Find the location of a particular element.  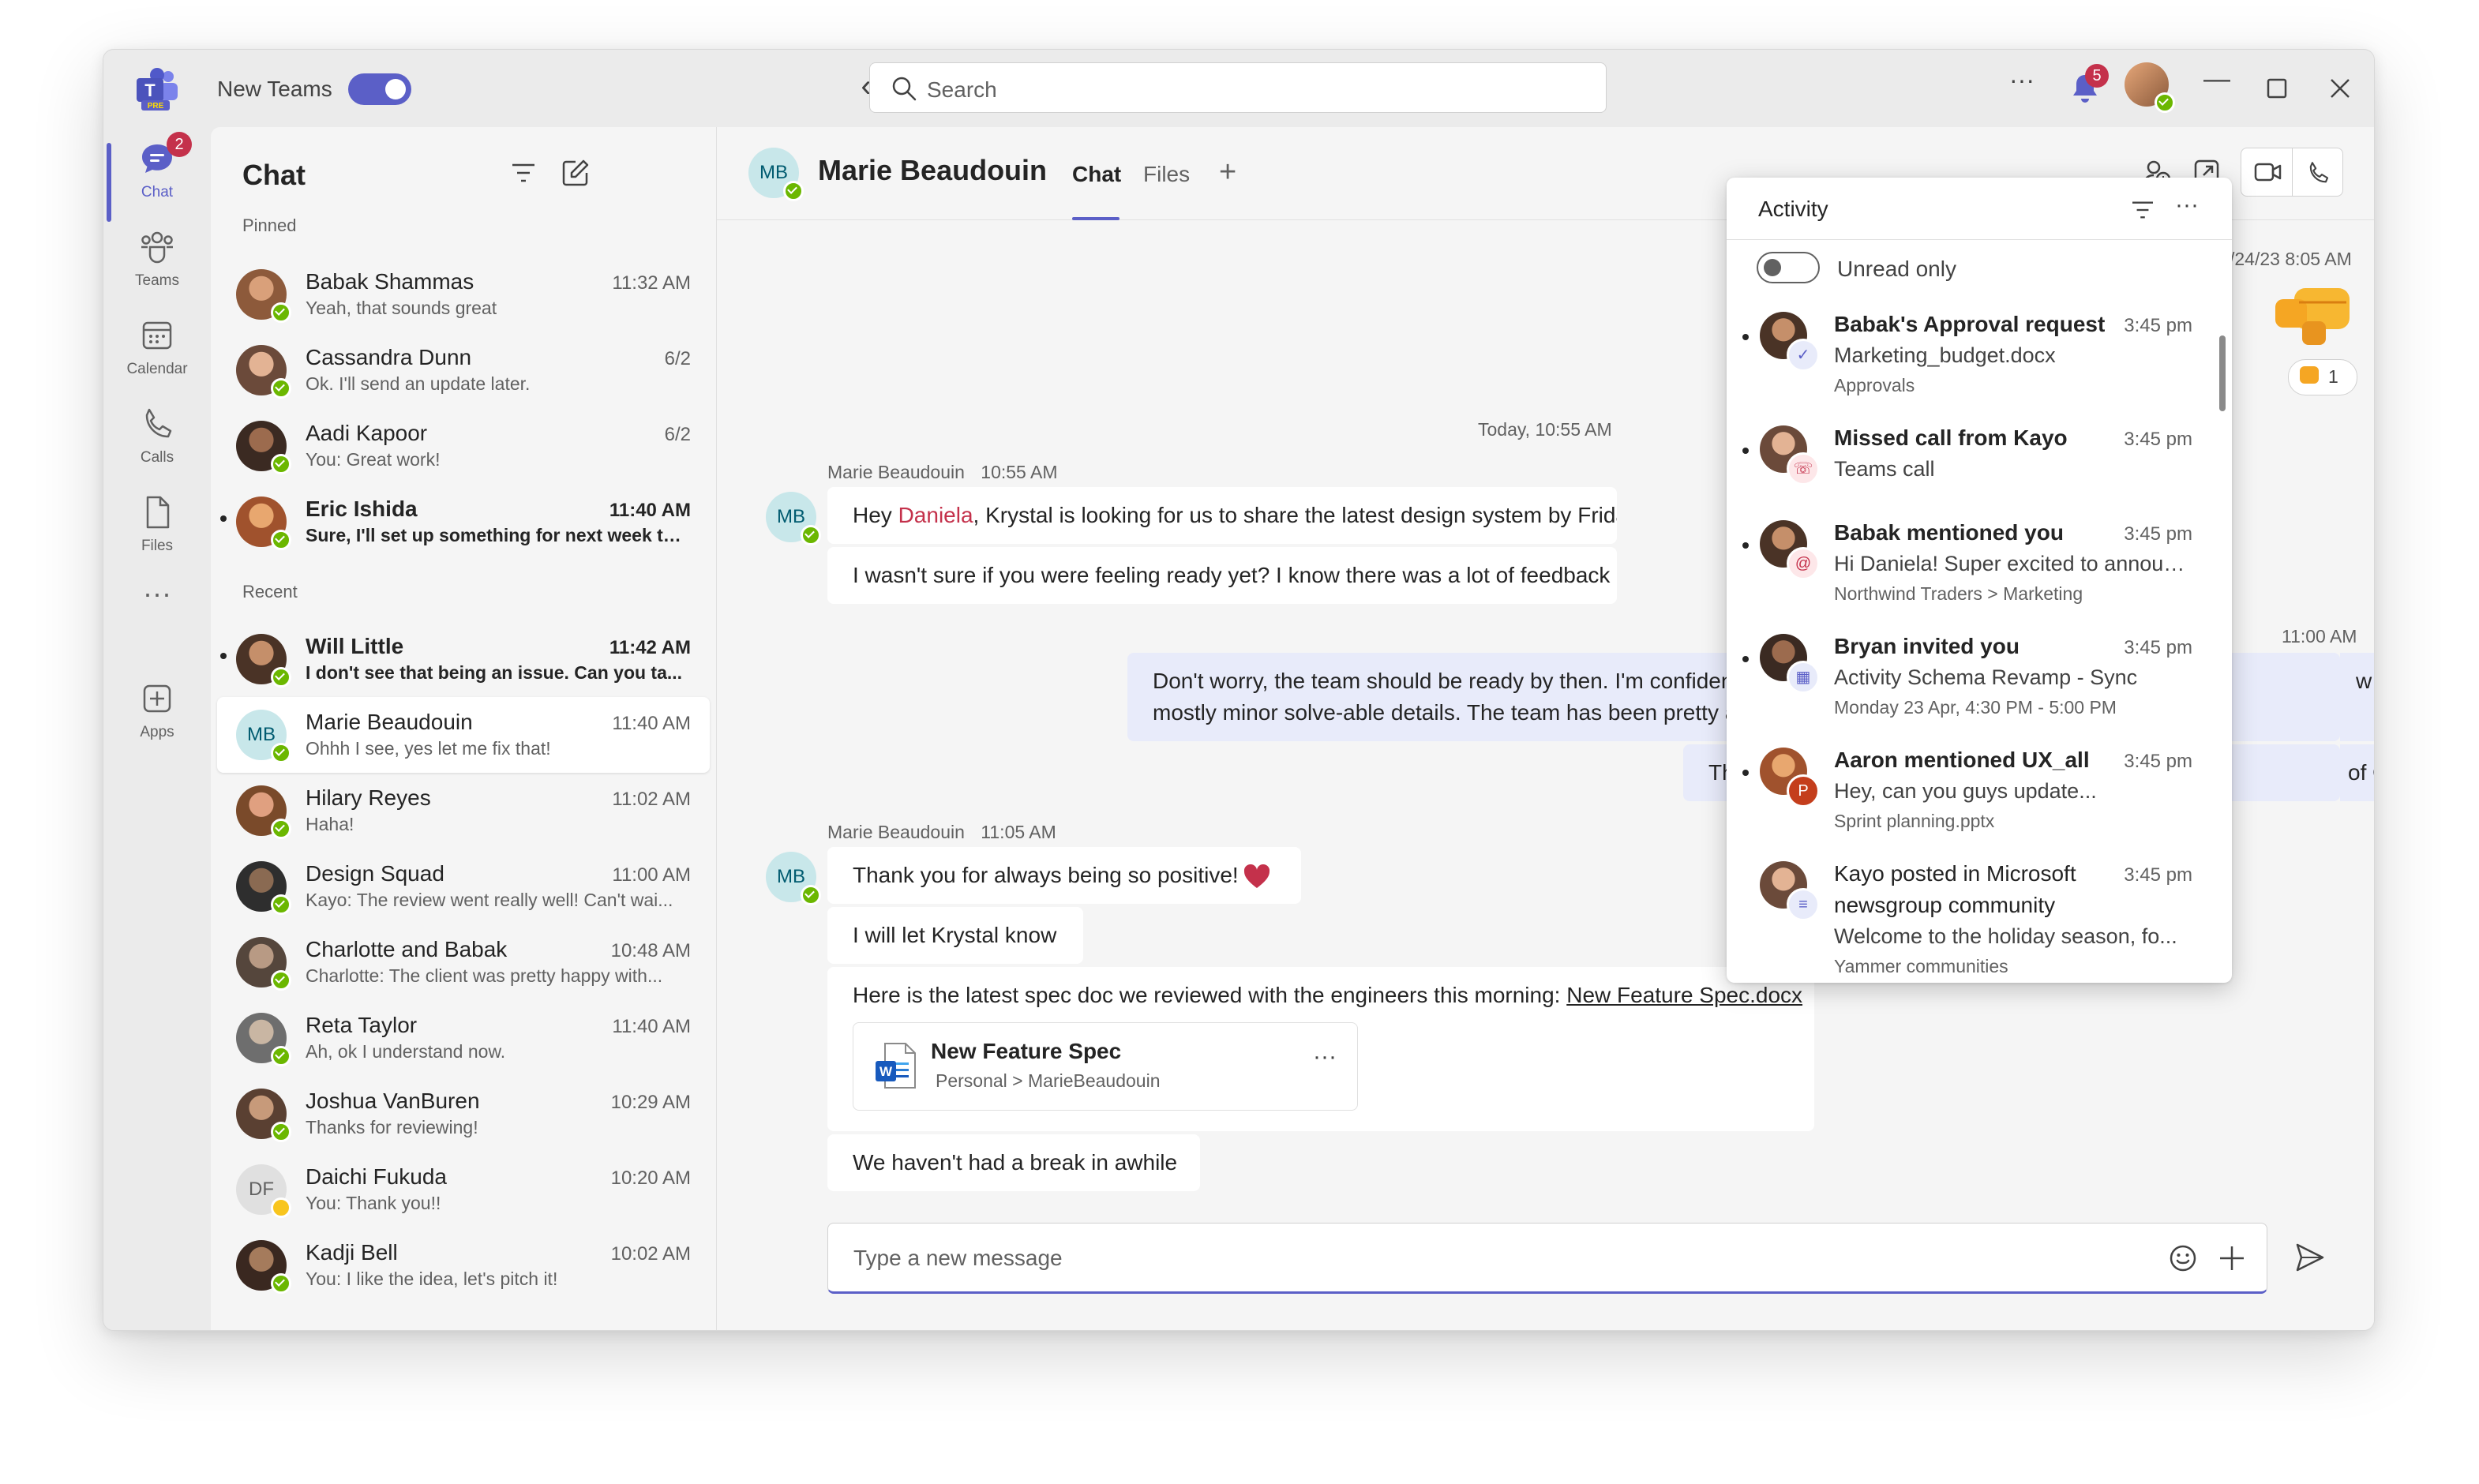

chat-list-item: DF Daichi Fukuda 10:20 AM You: Thank you!! is located at coordinates (463, 1189).